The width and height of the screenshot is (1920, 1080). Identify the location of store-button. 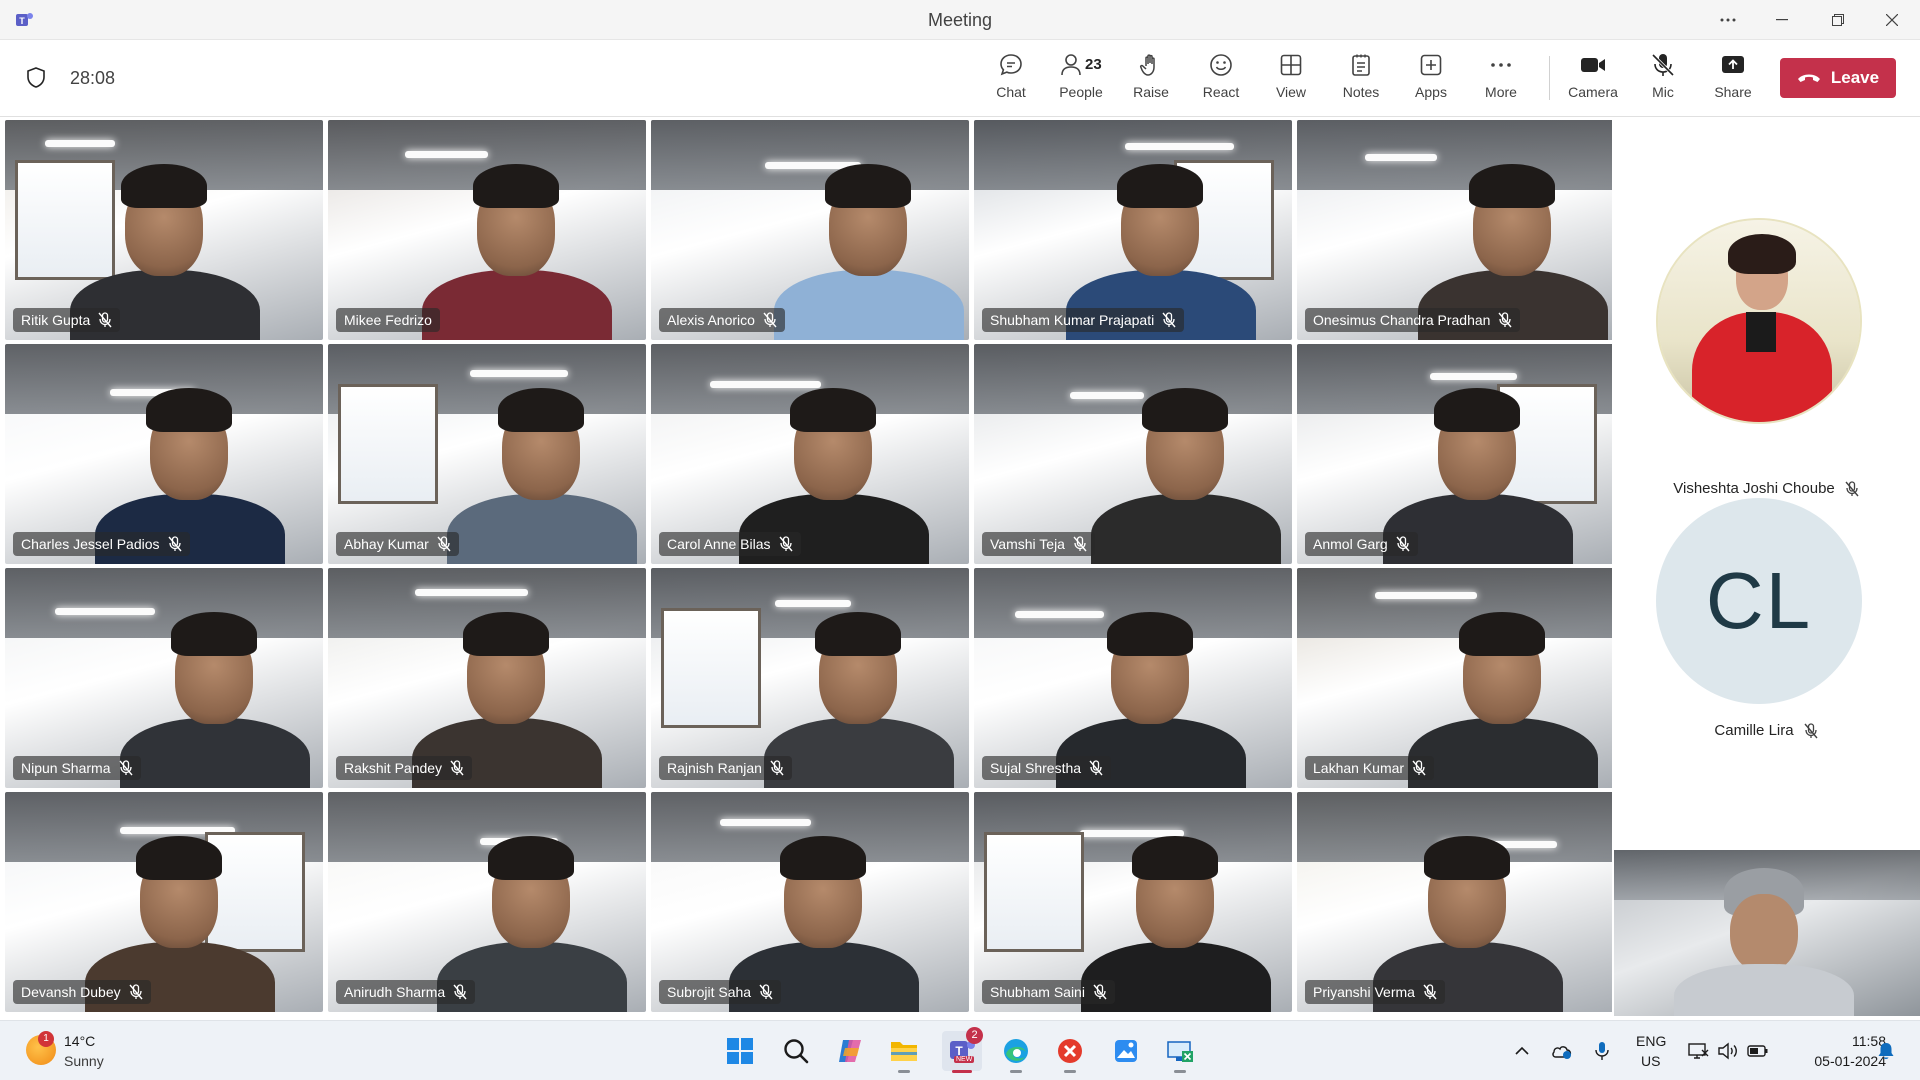
(1126, 1051).